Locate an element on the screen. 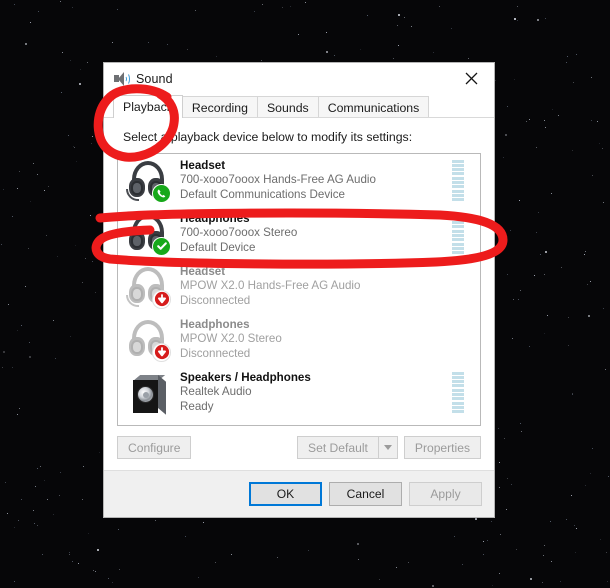 This screenshot has width=610, height=588. device-status: Default Device is located at coordinates (218, 247).